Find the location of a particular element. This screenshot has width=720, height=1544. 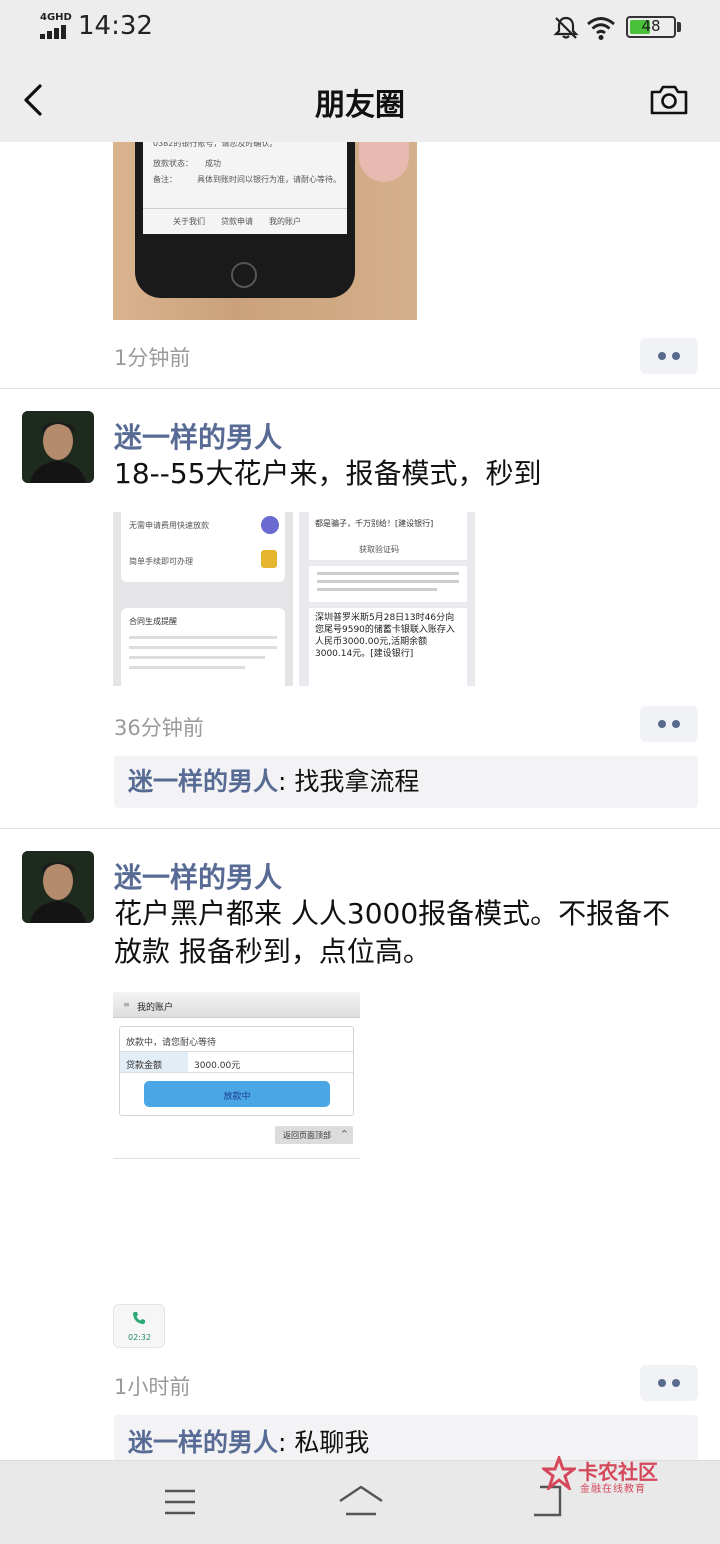

battery-tip is located at coordinates (679, 27).